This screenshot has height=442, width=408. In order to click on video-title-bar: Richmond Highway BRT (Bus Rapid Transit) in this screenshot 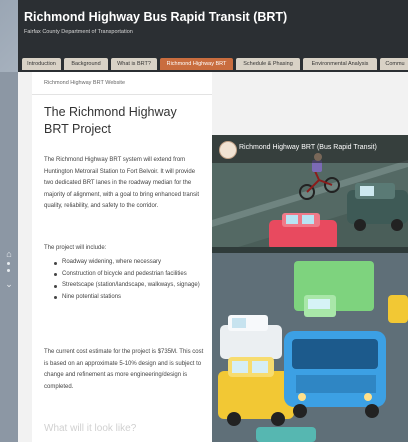, I will do `click(310, 149)`.